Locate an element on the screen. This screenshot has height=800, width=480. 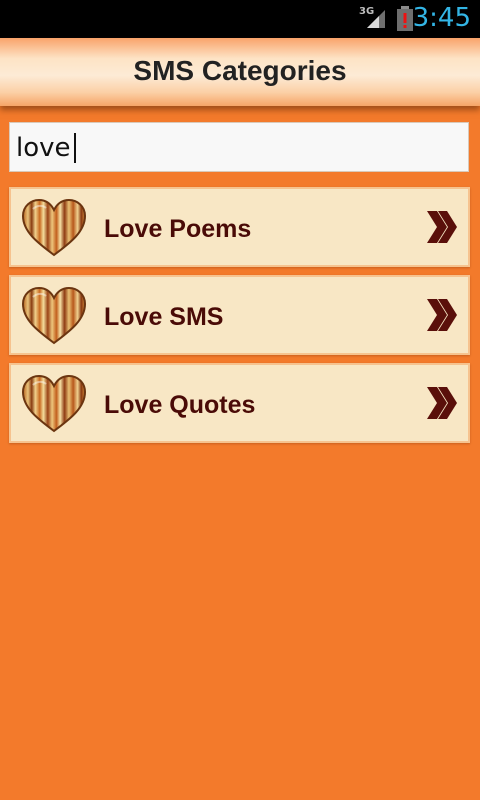
clock: 3:45 is located at coordinates (441, 18).